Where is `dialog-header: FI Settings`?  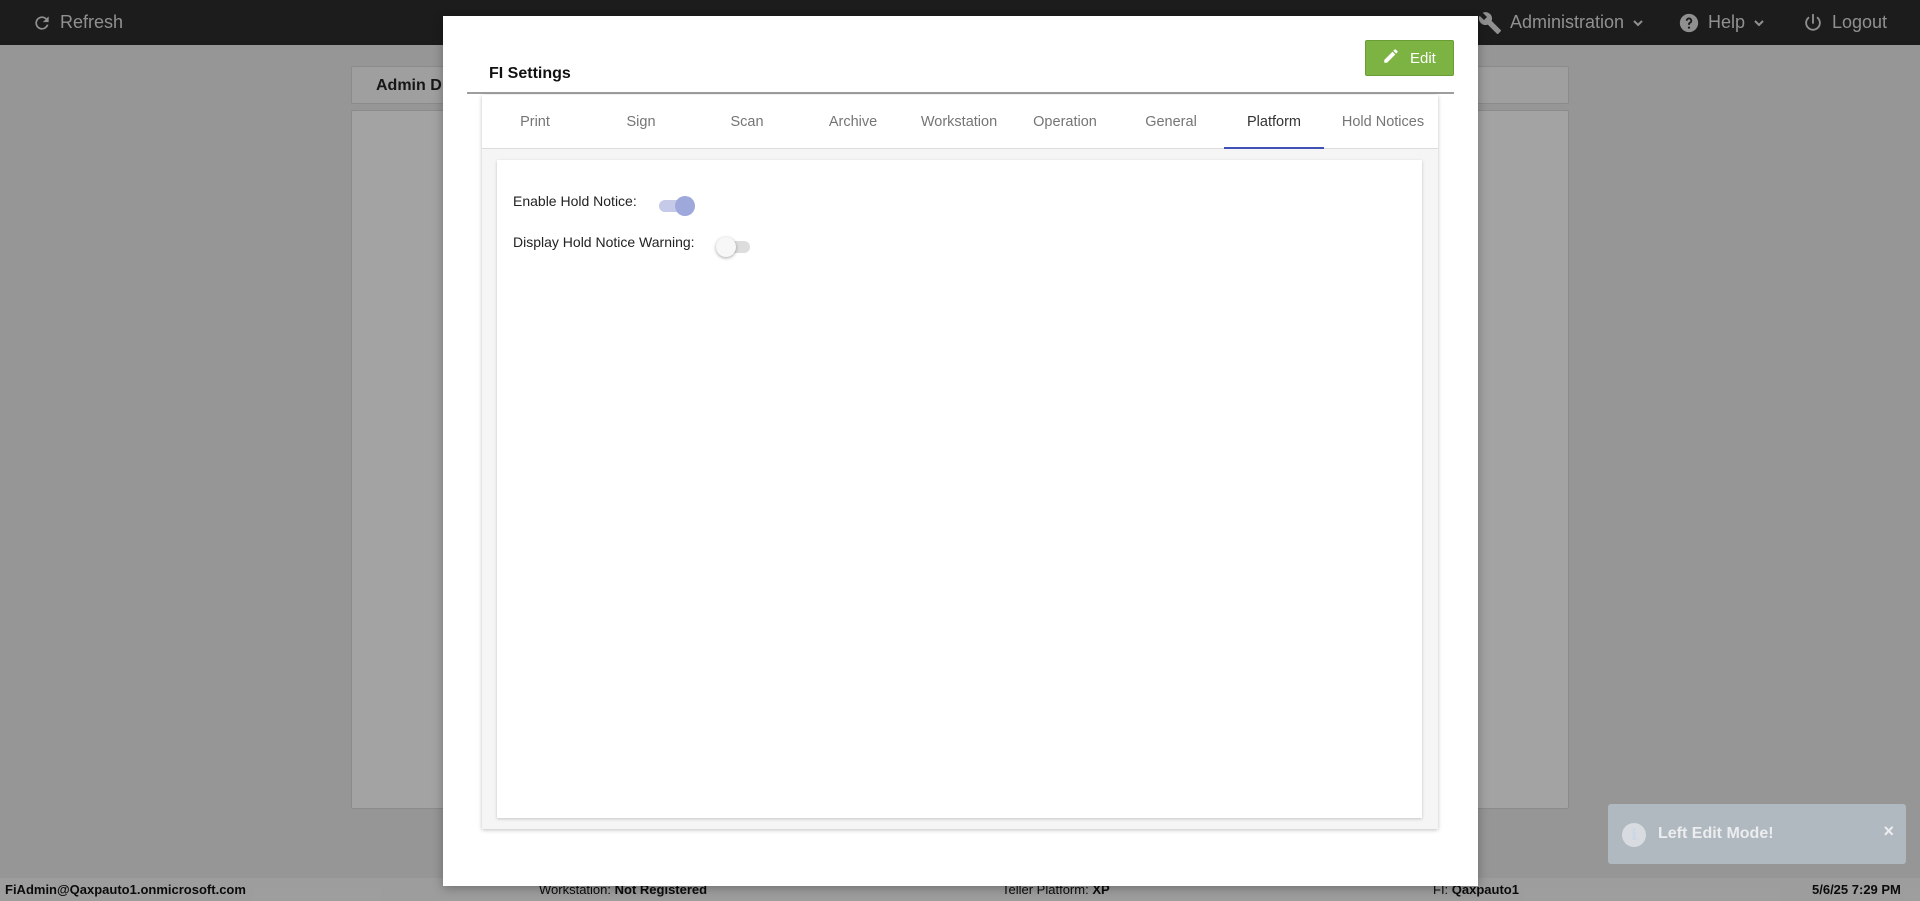
dialog-header: FI Settings is located at coordinates (960, 67).